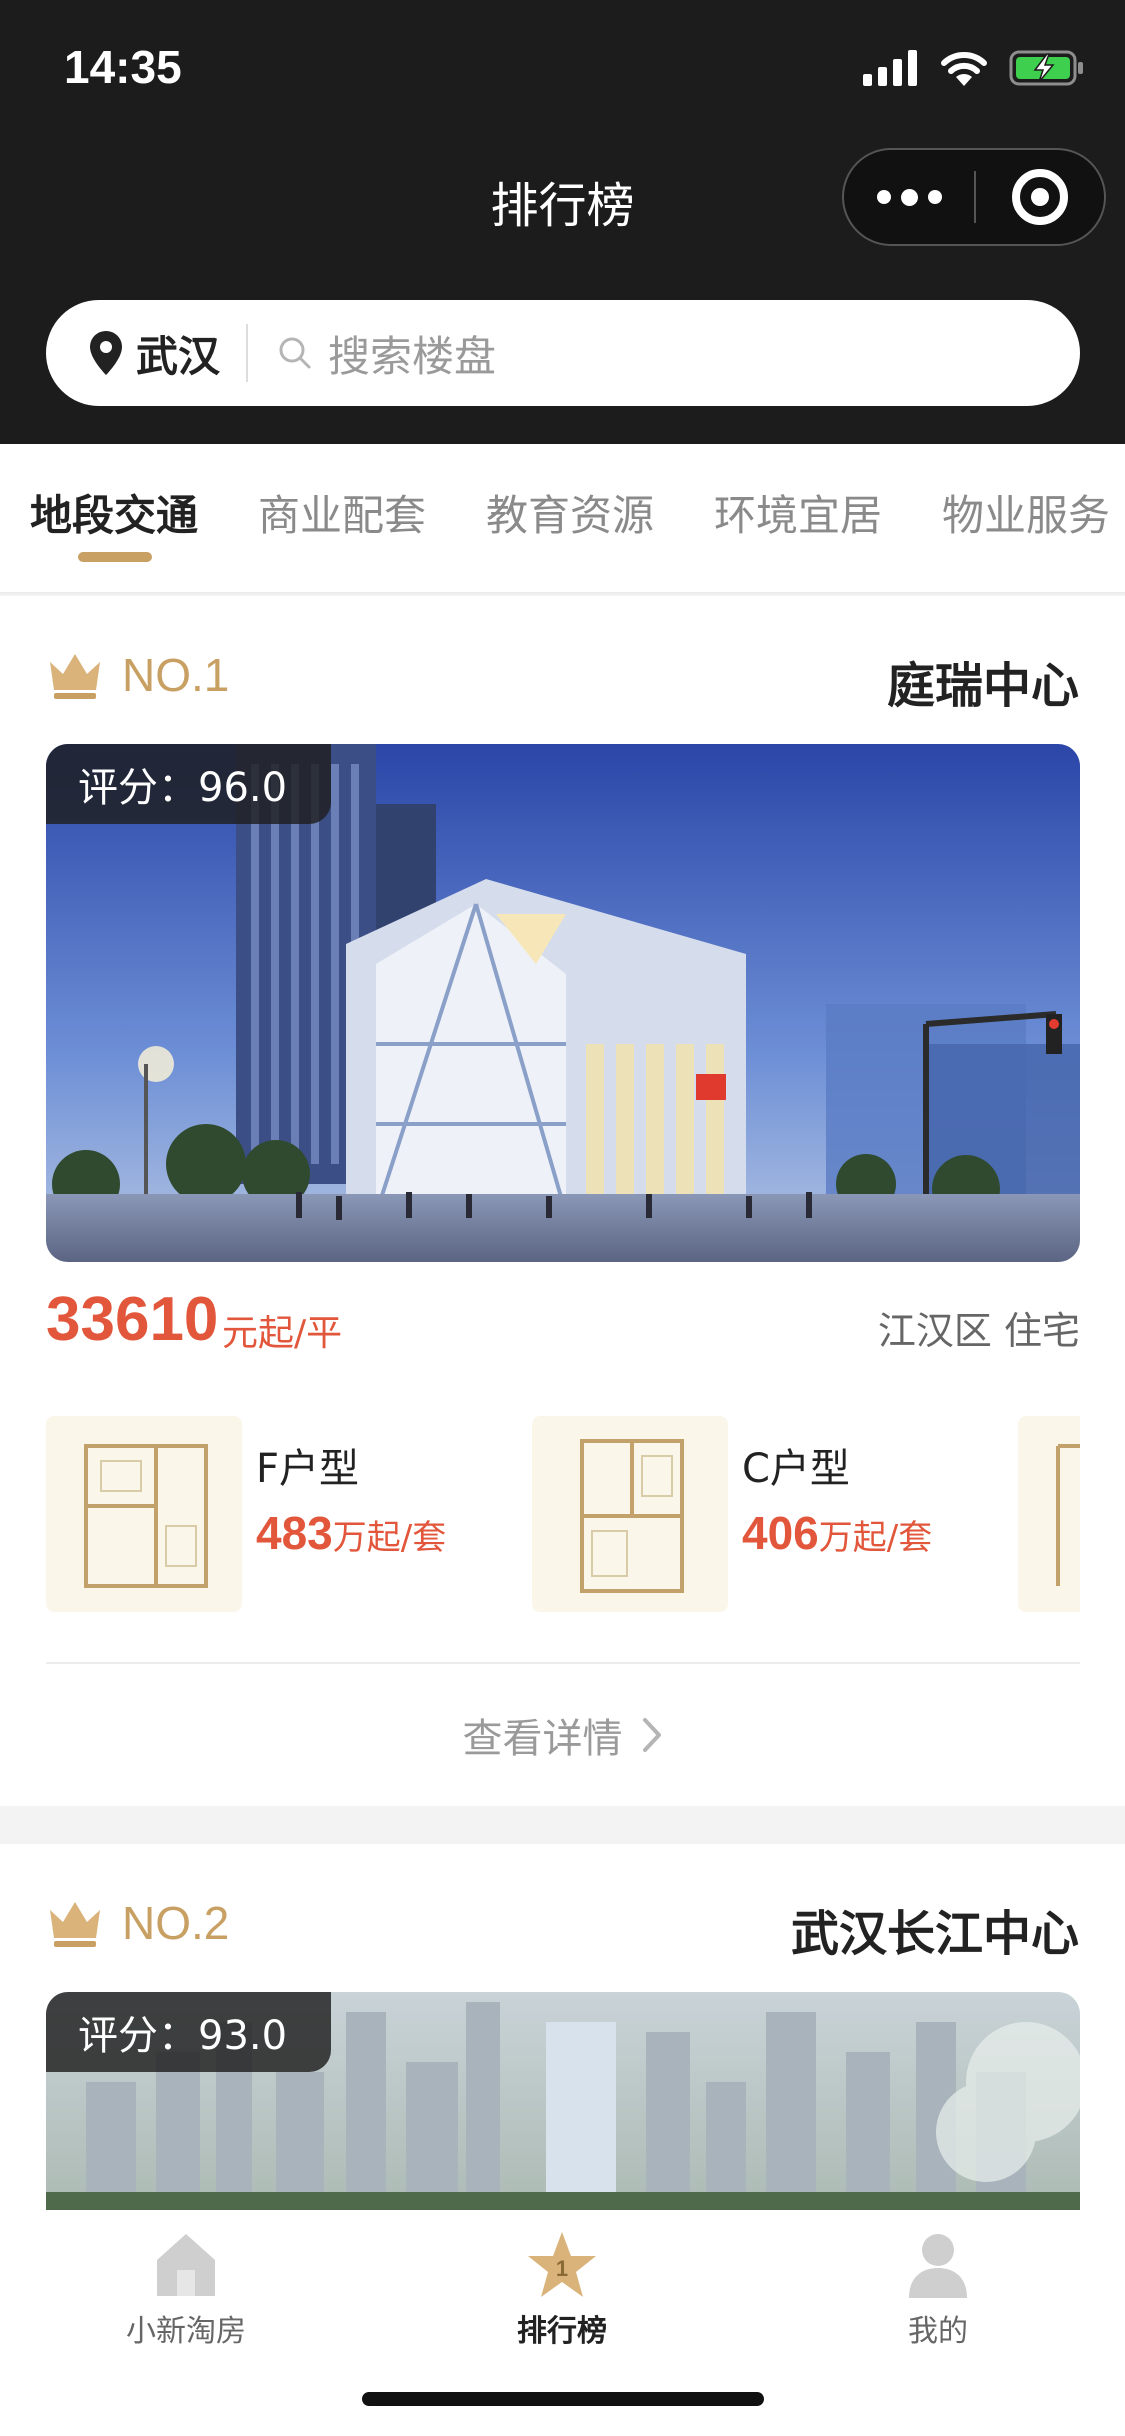  Describe the element at coordinates (342, 512) in the screenshot. I see `tab-commercial: 商业配套` at that location.